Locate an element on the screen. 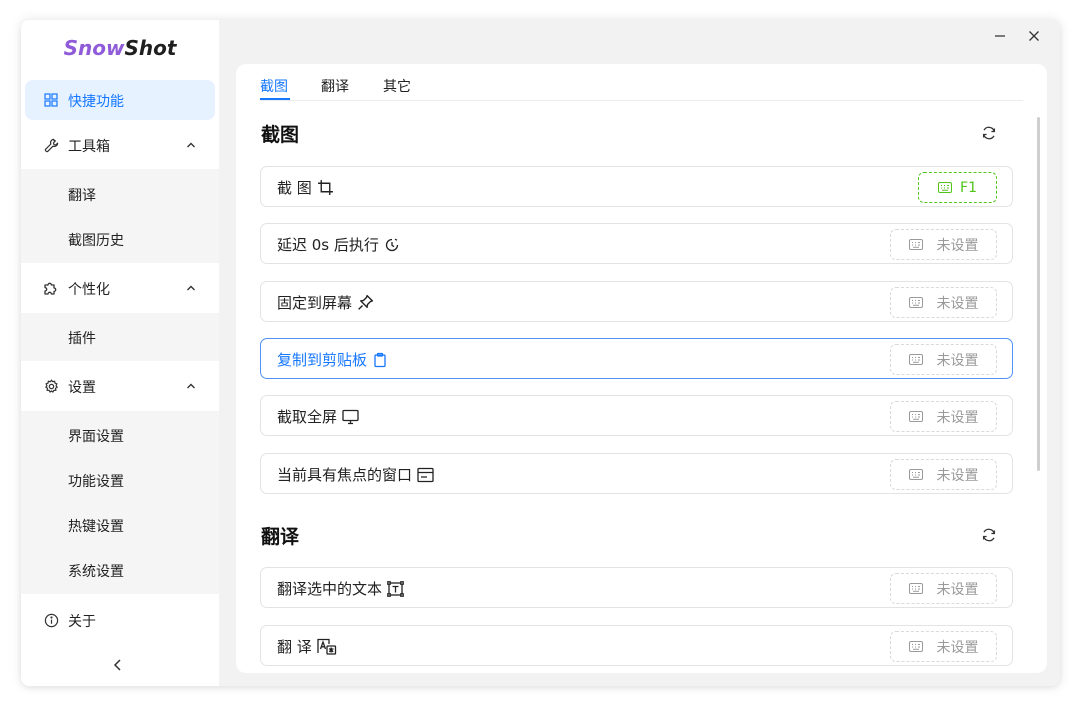 The height and width of the screenshot is (706, 1080). collapse-sidebar-button is located at coordinates (118, 665).